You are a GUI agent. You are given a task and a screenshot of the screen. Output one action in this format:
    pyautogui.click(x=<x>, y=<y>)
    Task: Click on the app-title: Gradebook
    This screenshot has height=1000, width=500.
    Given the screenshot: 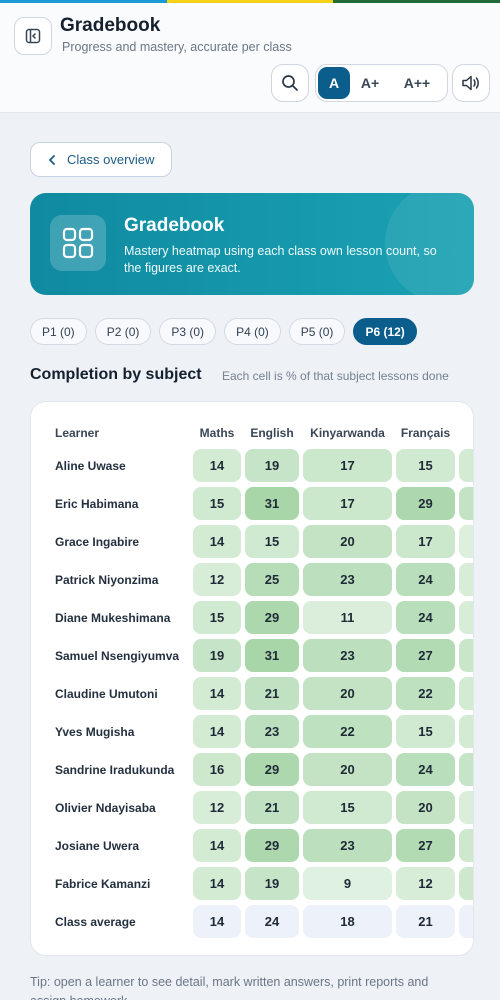 What is the action you would take?
    pyautogui.click(x=110, y=25)
    